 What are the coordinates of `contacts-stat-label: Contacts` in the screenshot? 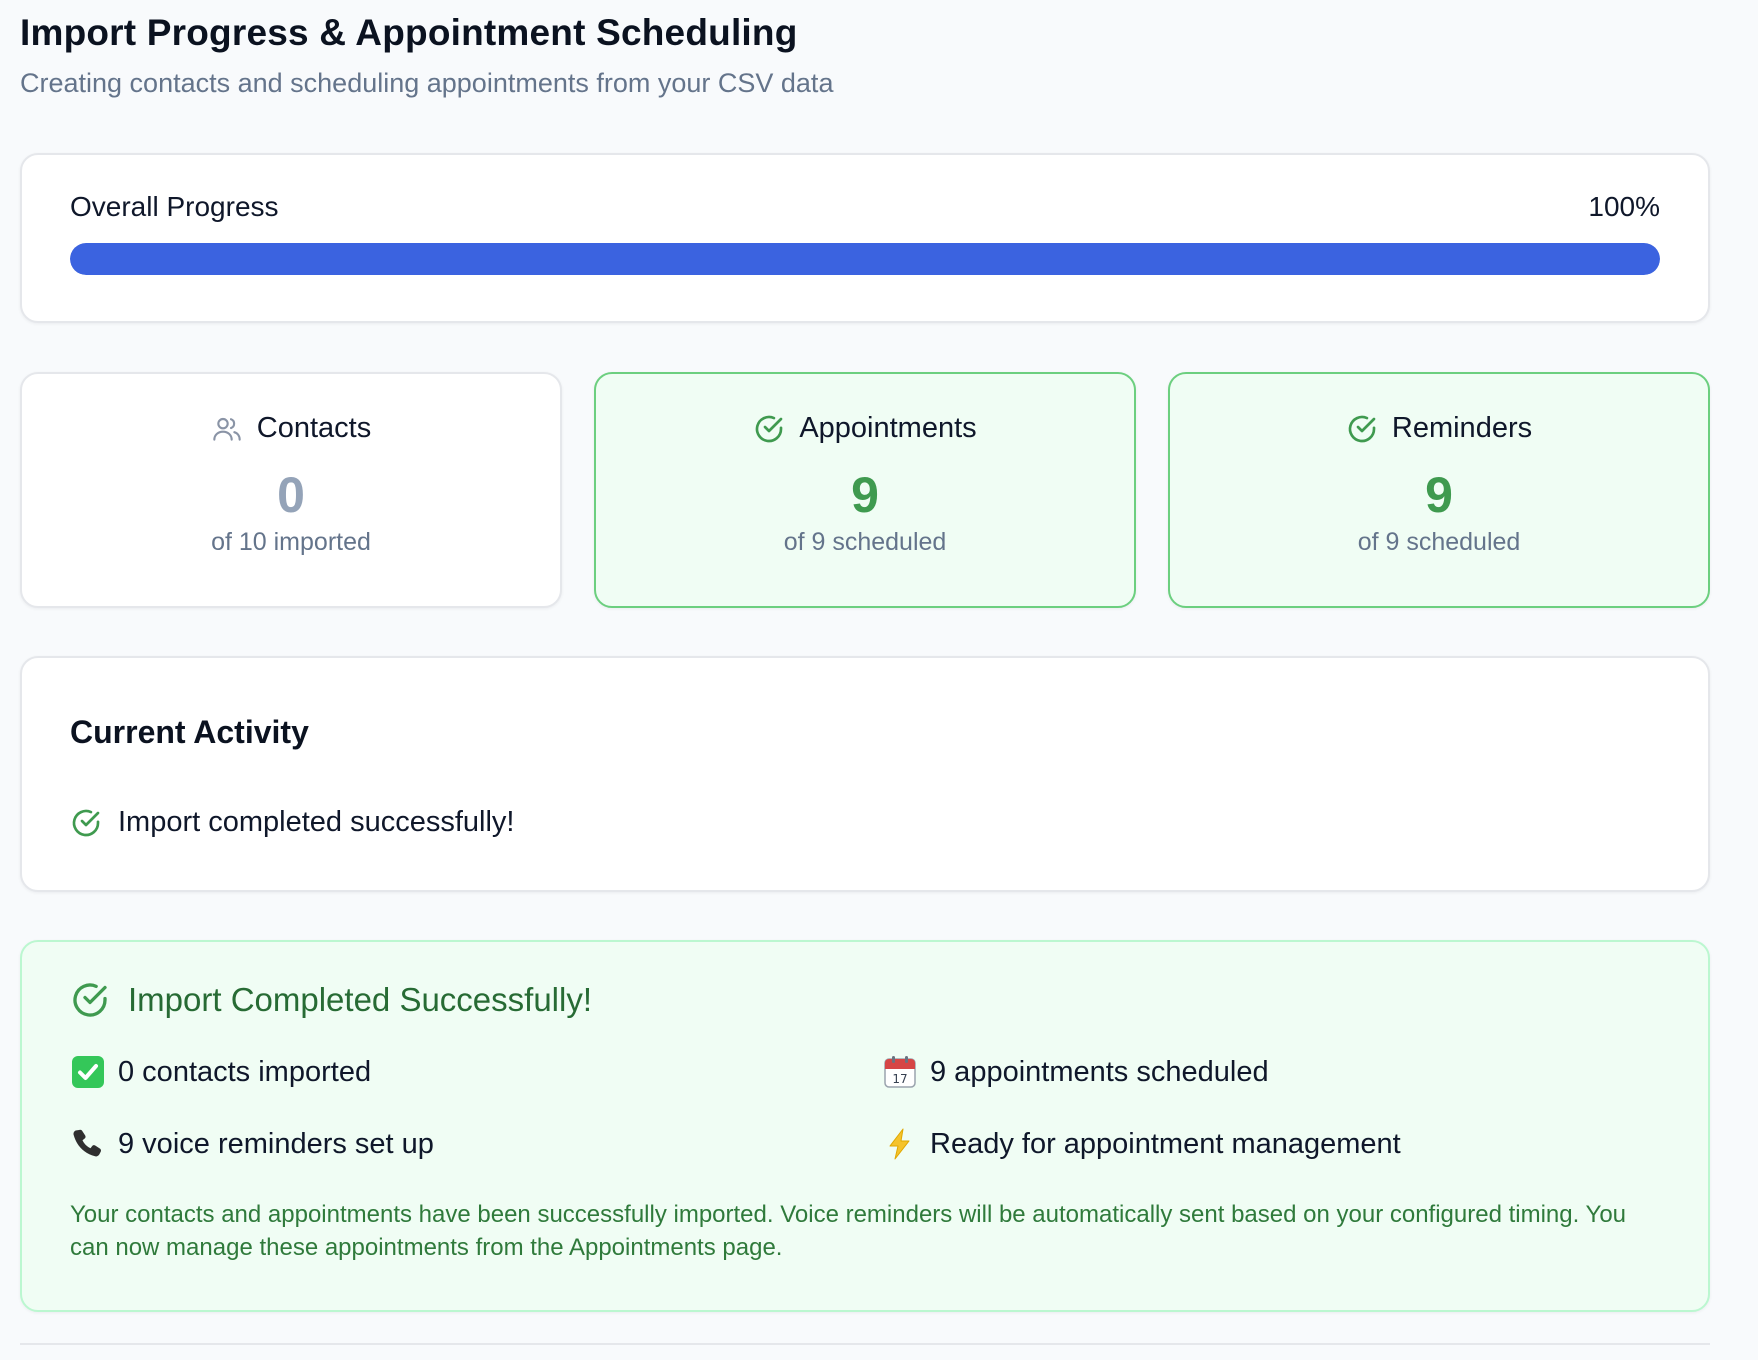 It's located at (314, 428).